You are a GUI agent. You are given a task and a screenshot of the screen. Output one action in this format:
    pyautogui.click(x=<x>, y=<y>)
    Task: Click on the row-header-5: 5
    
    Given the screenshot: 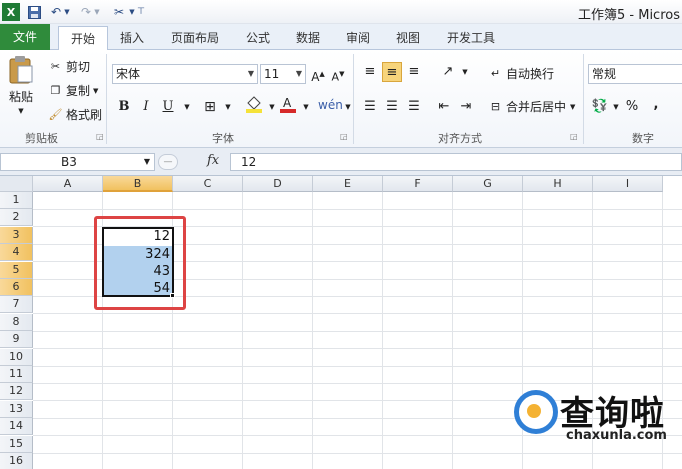 What is the action you would take?
    pyautogui.click(x=16, y=270)
    